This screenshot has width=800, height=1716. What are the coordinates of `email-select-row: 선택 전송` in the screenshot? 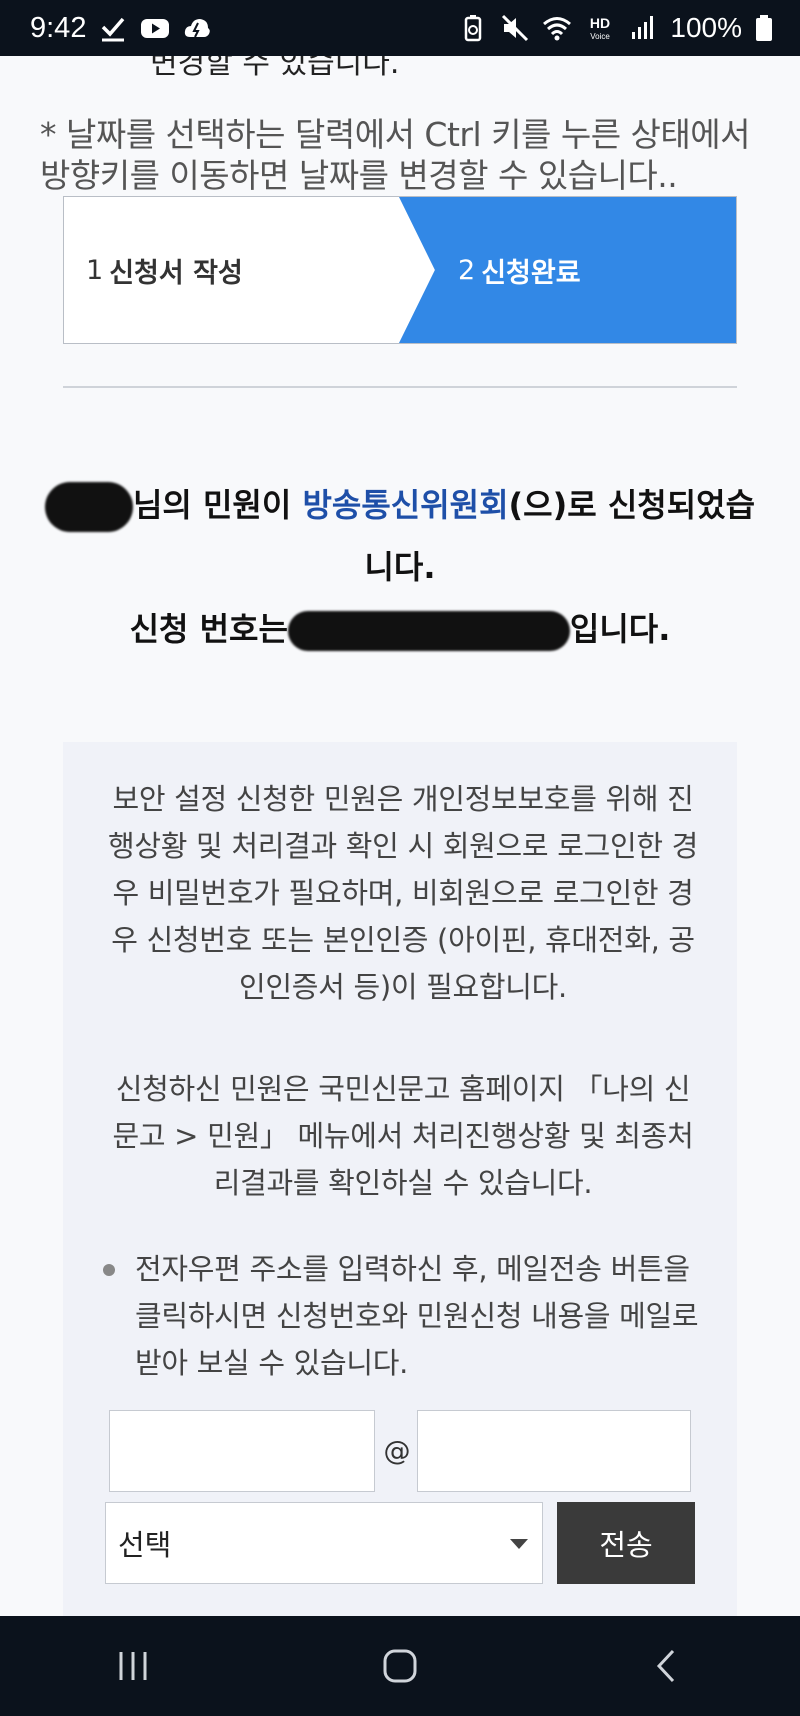 It's located at (400, 1543).